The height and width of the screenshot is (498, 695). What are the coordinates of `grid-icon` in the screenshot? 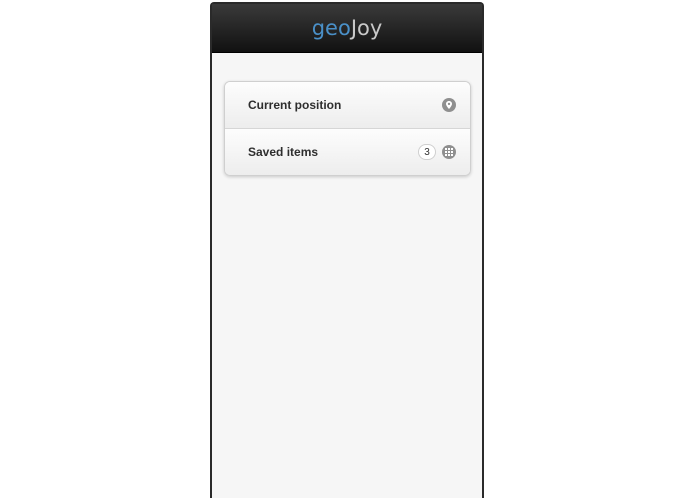 It's located at (449, 152).